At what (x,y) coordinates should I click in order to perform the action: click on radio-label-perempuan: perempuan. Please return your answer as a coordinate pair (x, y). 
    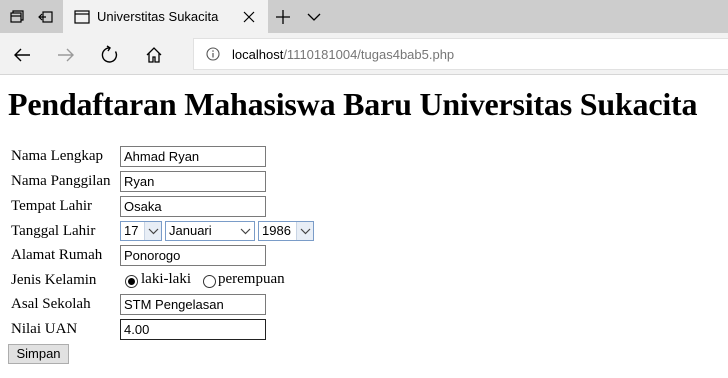
    Looking at the image, I should click on (251, 279).